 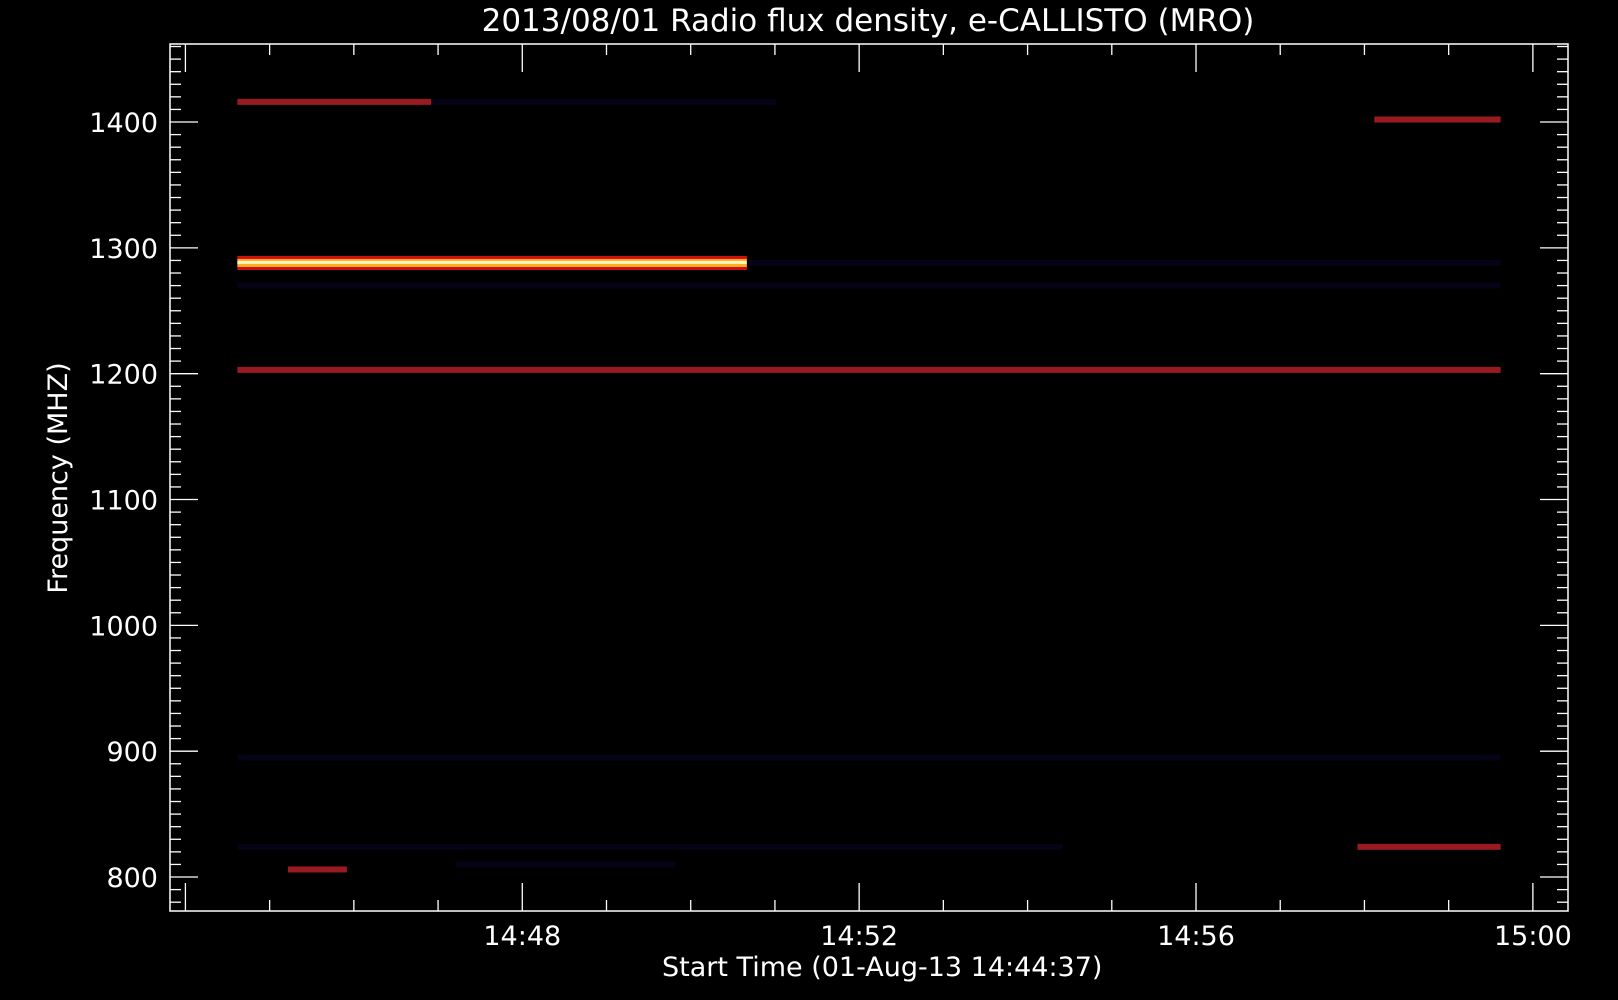 What do you see at coordinates (123, 249) in the screenshot?
I see `y-tick-label: 1300` at bounding box center [123, 249].